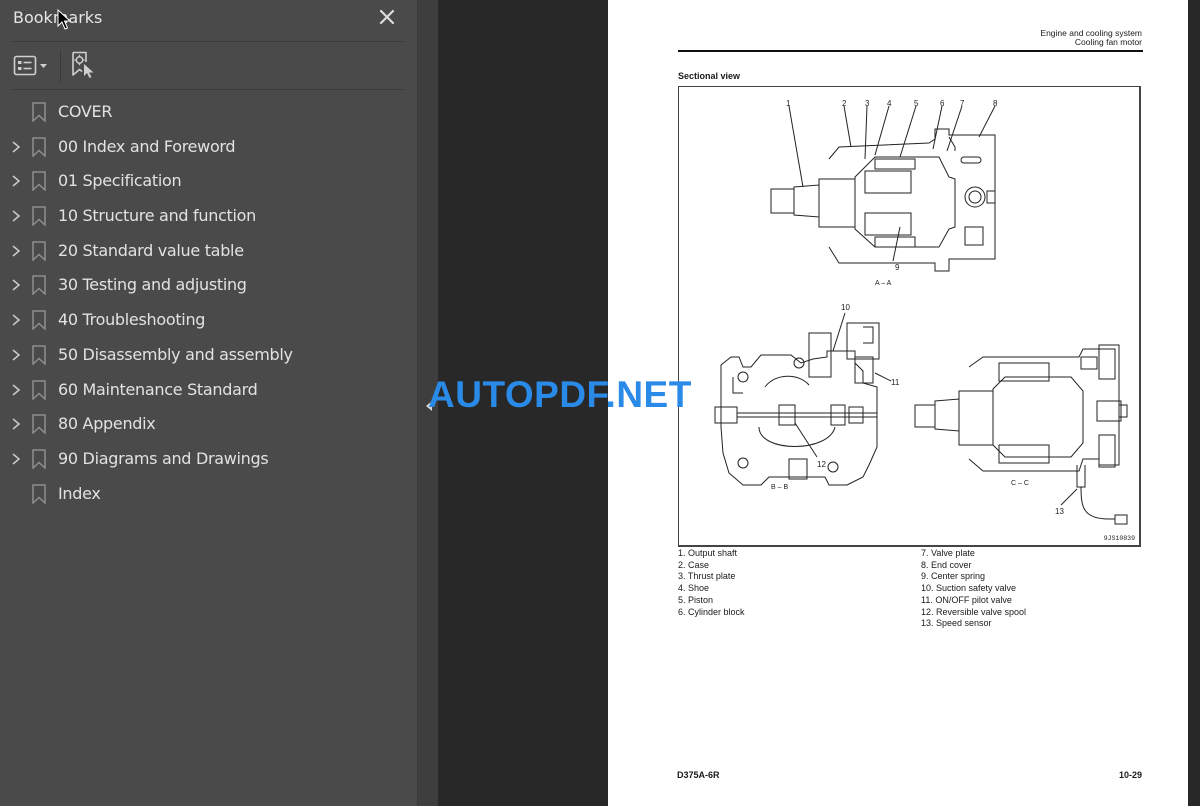  I want to click on callout-3: 3, so click(867, 103).